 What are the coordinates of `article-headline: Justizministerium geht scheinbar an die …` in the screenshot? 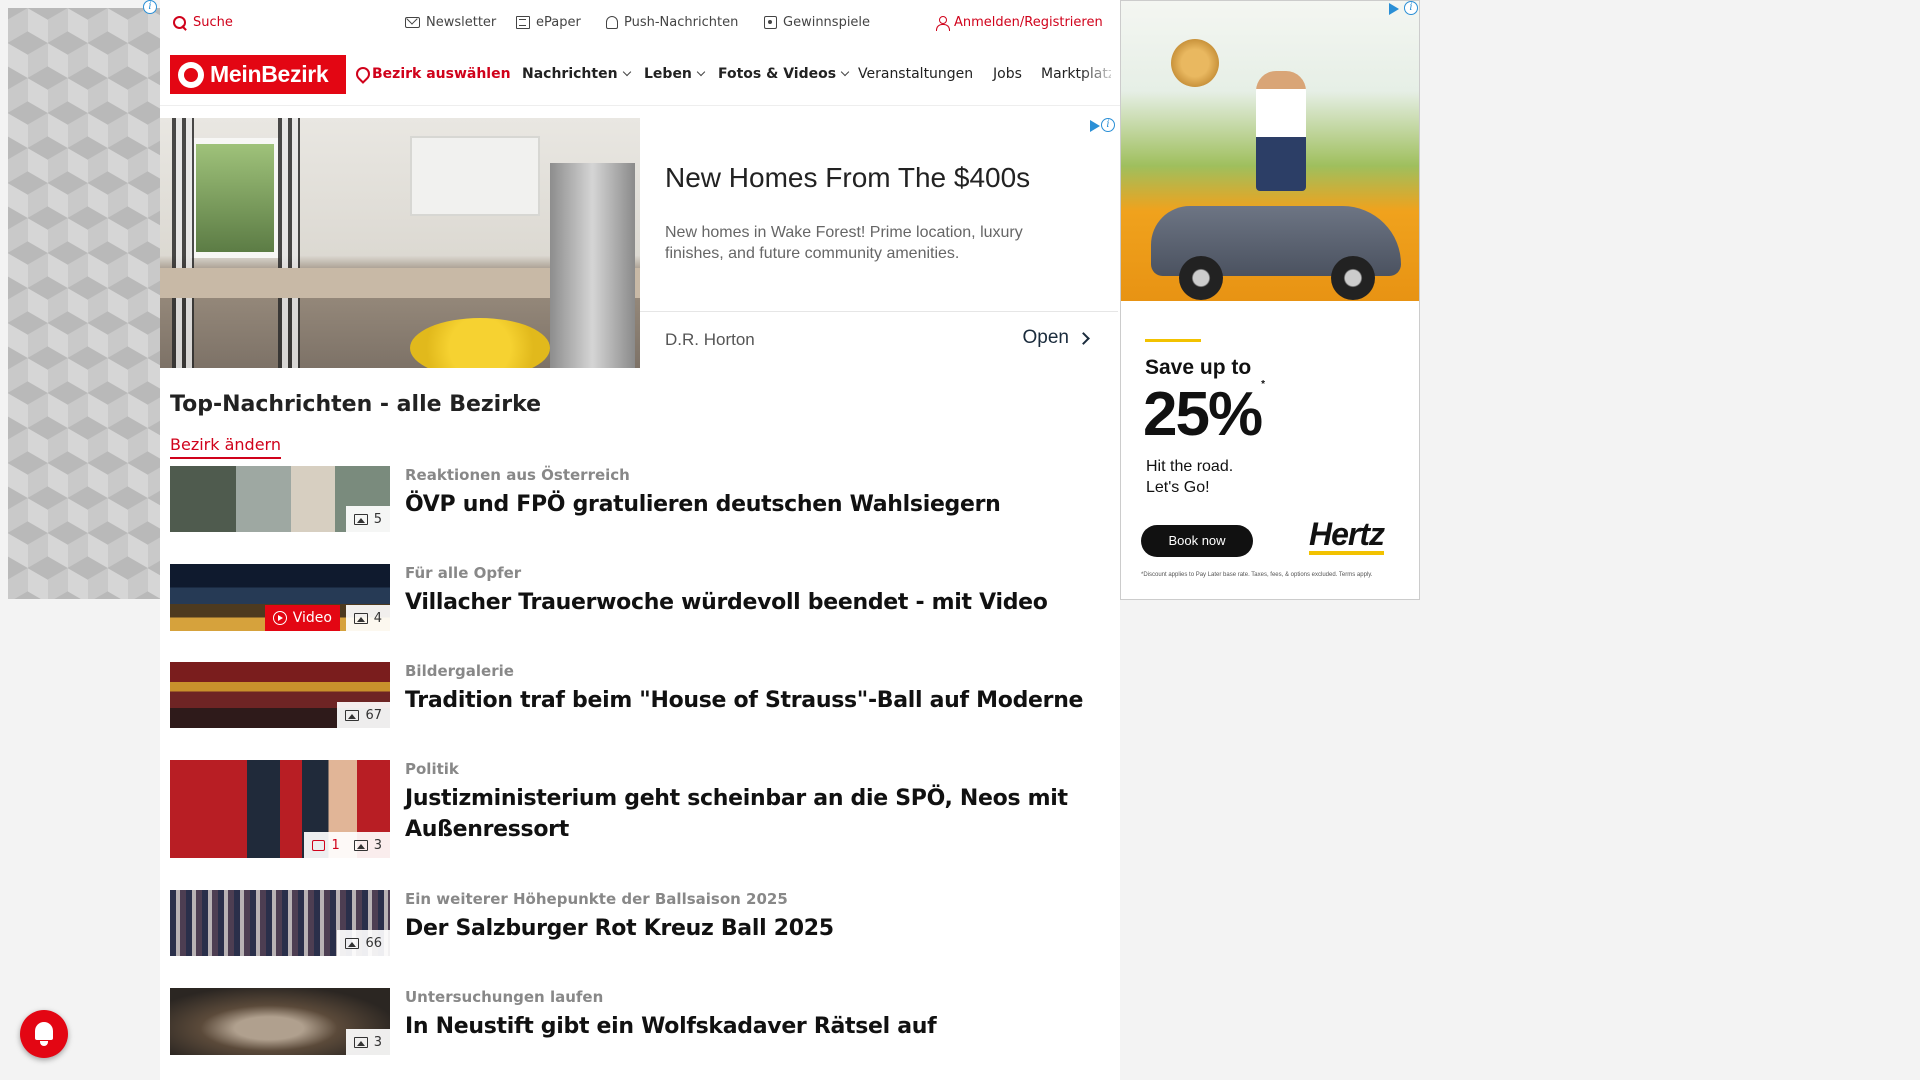 It's located at (745, 814).